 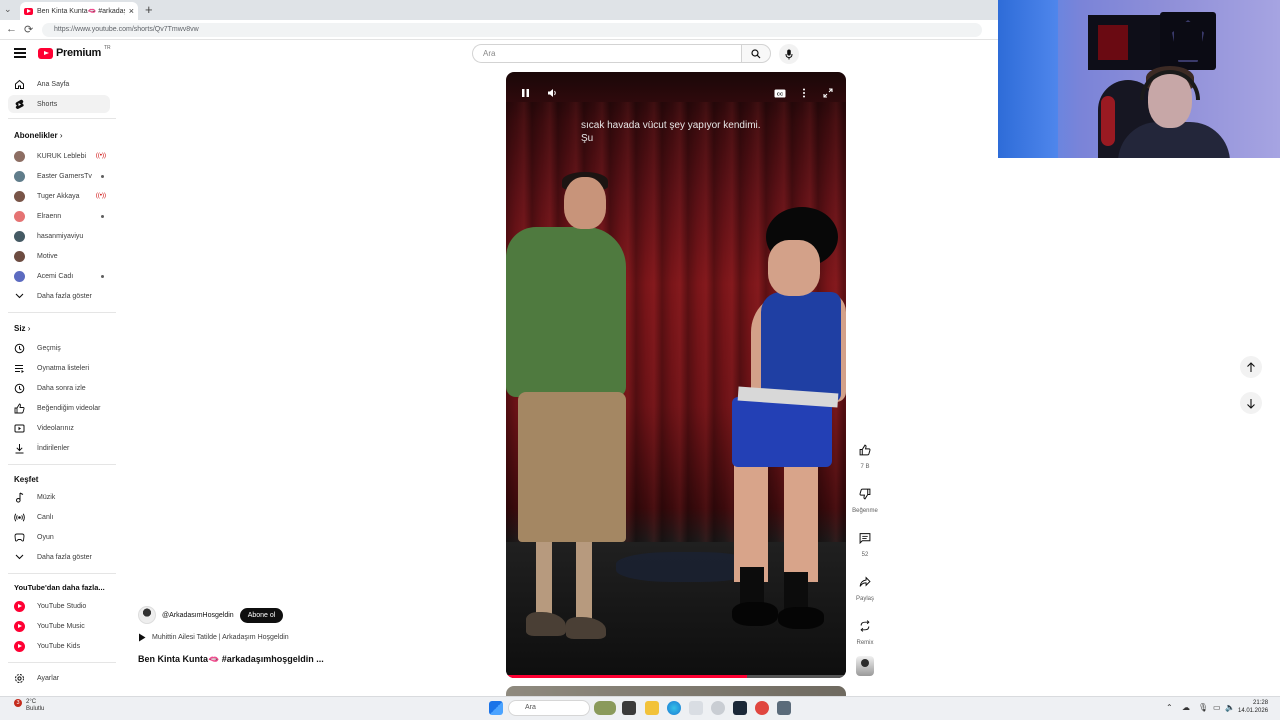 What do you see at coordinates (865, 582) in the screenshot?
I see `share-button` at bounding box center [865, 582].